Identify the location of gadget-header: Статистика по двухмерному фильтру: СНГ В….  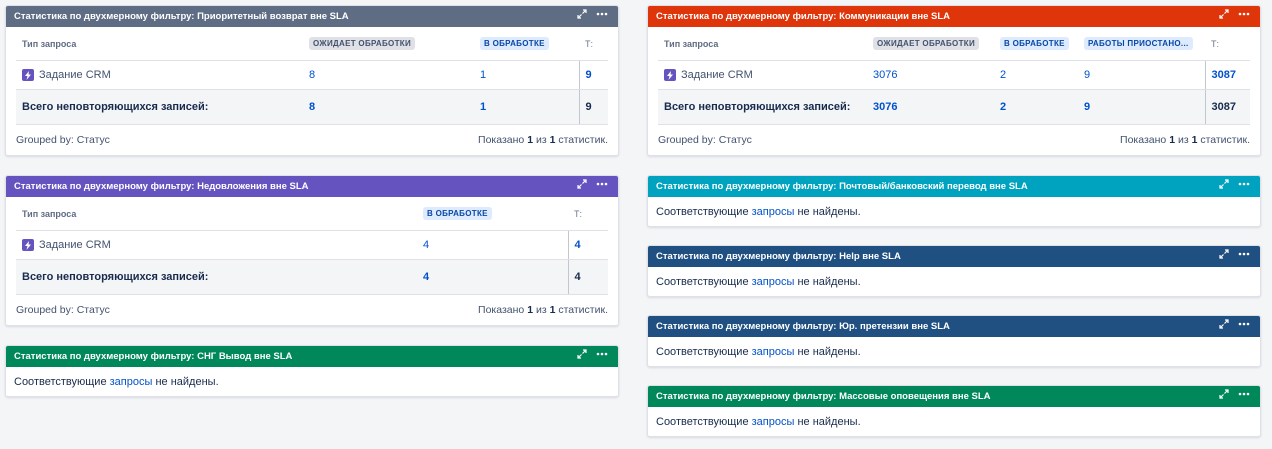
(312, 356).